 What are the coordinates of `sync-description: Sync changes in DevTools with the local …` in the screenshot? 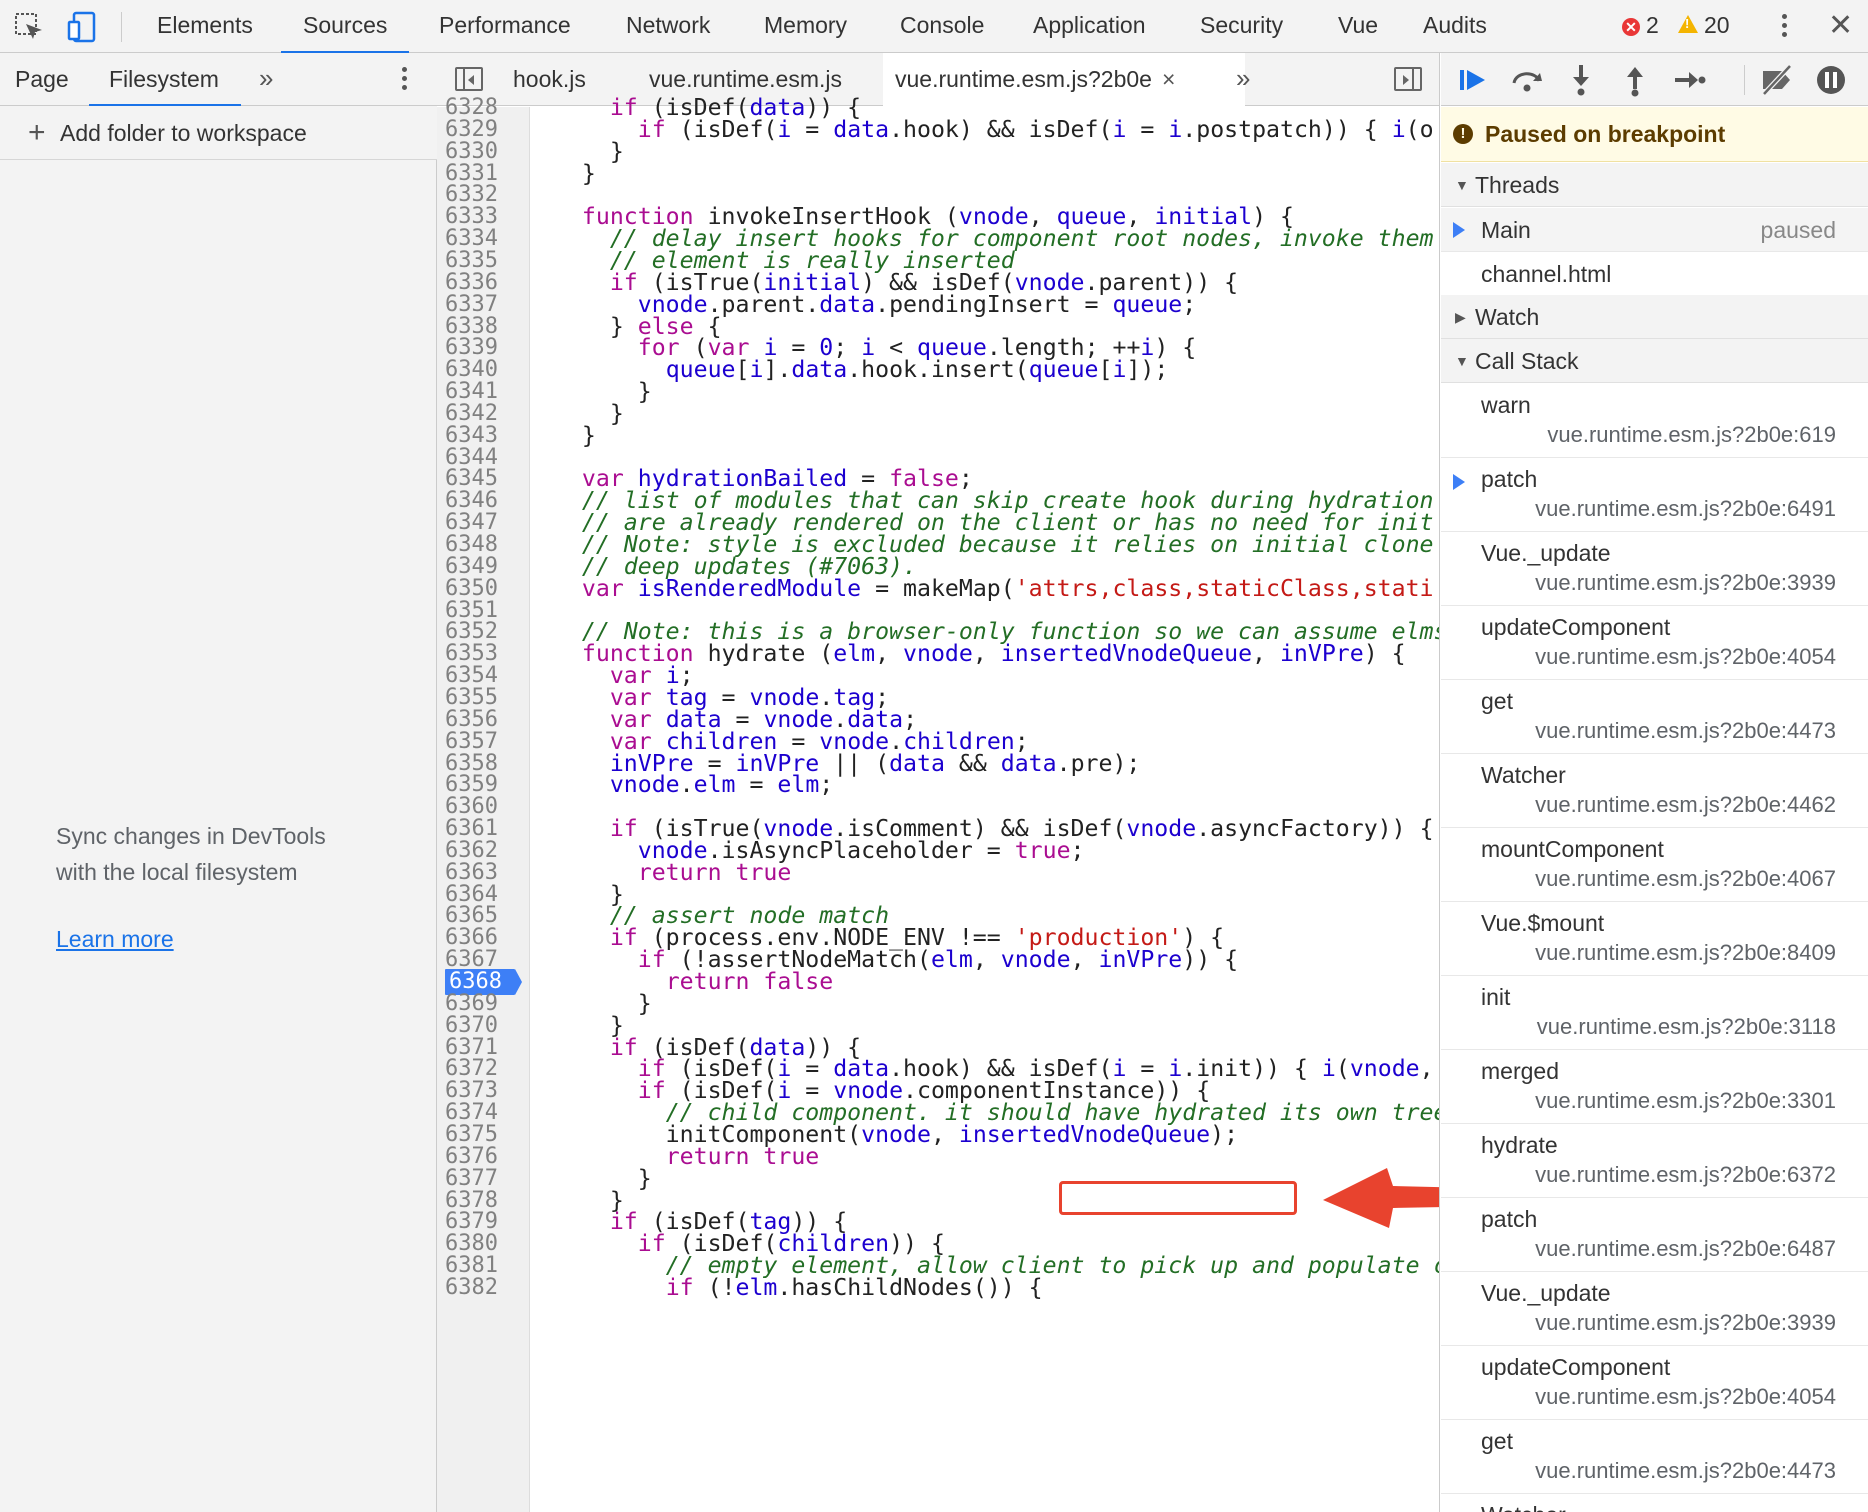 It's located at (241, 854).